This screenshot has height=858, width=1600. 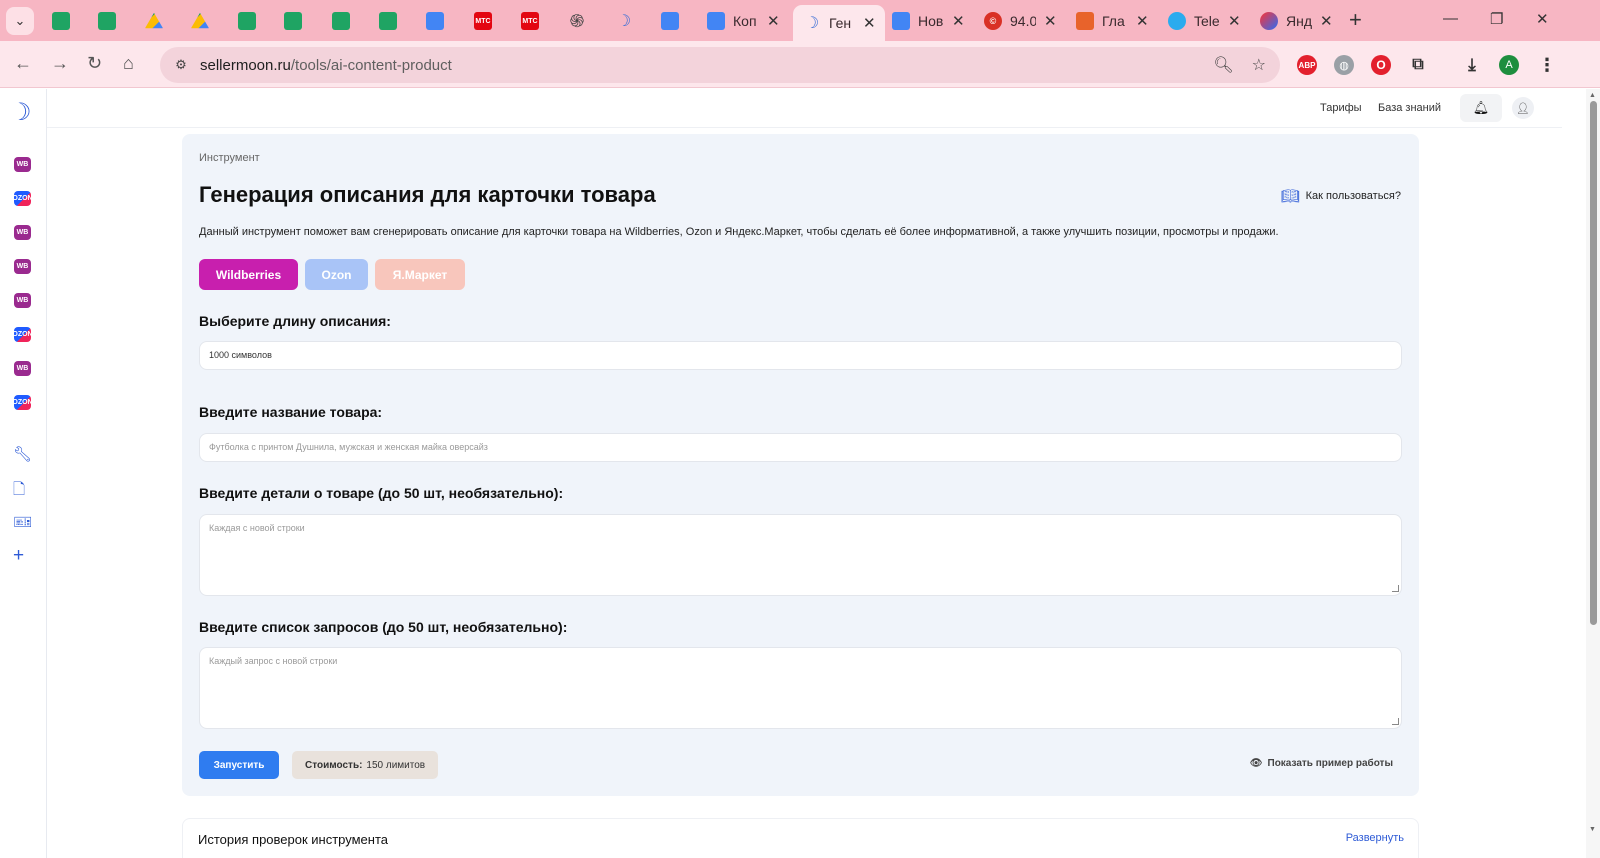 What do you see at coordinates (181, 65) in the screenshot?
I see `site-settings-icon: ⚙` at bounding box center [181, 65].